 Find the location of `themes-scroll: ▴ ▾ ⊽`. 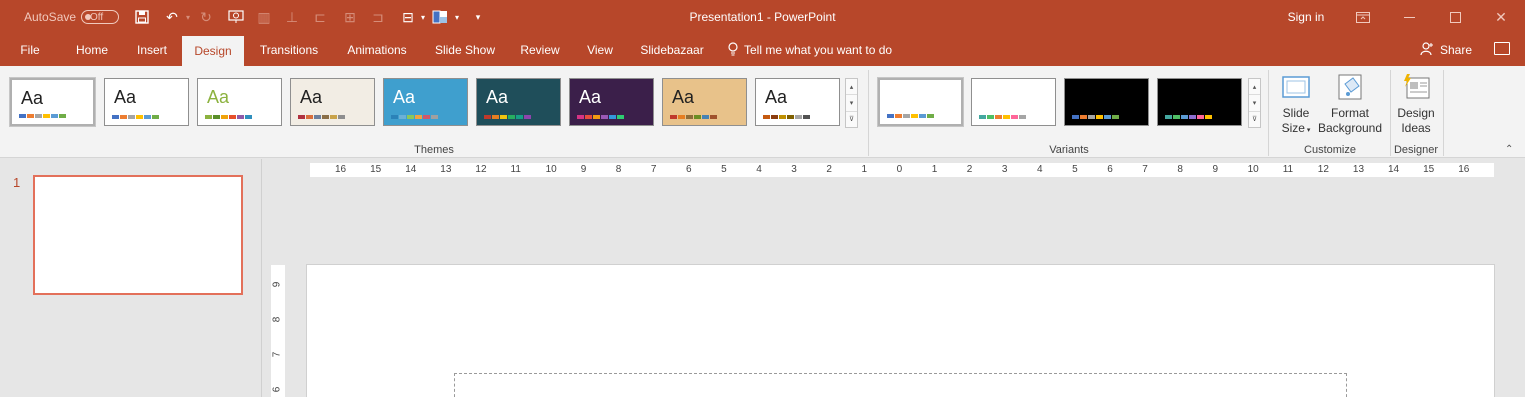

themes-scroll: ▴ ▾ ⊽ is located at coordinates (851, 103).